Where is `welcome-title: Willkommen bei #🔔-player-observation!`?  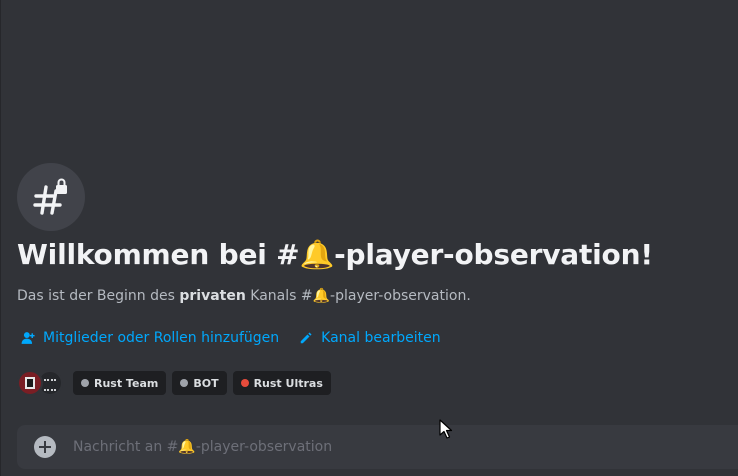
welcome-title: Willkommen bei #🔔-player-observation! is located at coordinates (335, 254).